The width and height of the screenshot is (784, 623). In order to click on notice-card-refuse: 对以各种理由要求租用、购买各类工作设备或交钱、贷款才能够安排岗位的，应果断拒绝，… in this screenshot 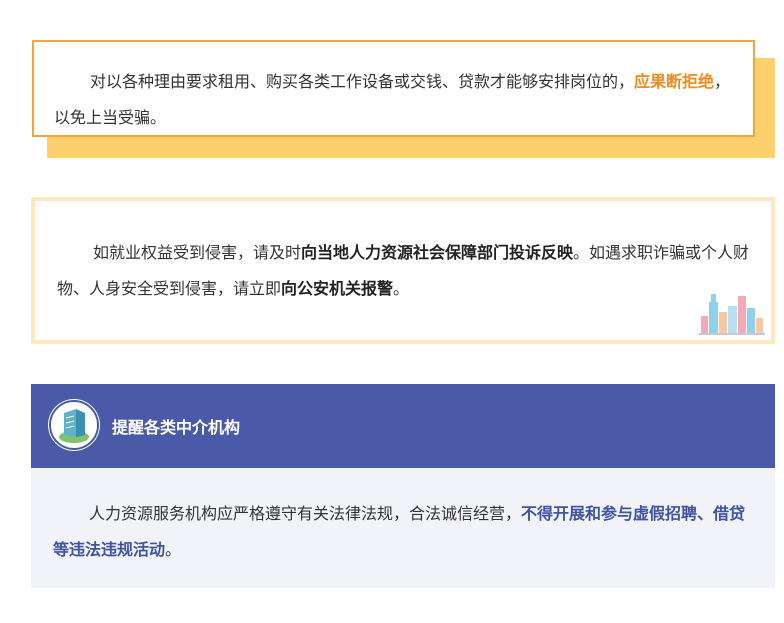, I will do `click(393, 88)`.